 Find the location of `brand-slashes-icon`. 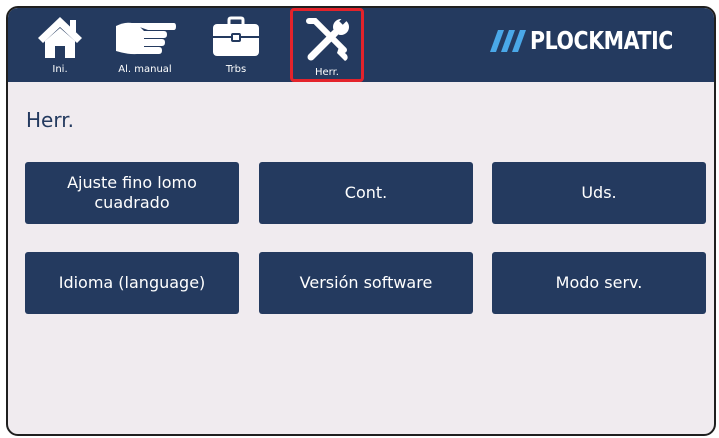

brand-slashes-icon is located at coordinates (507, 40).